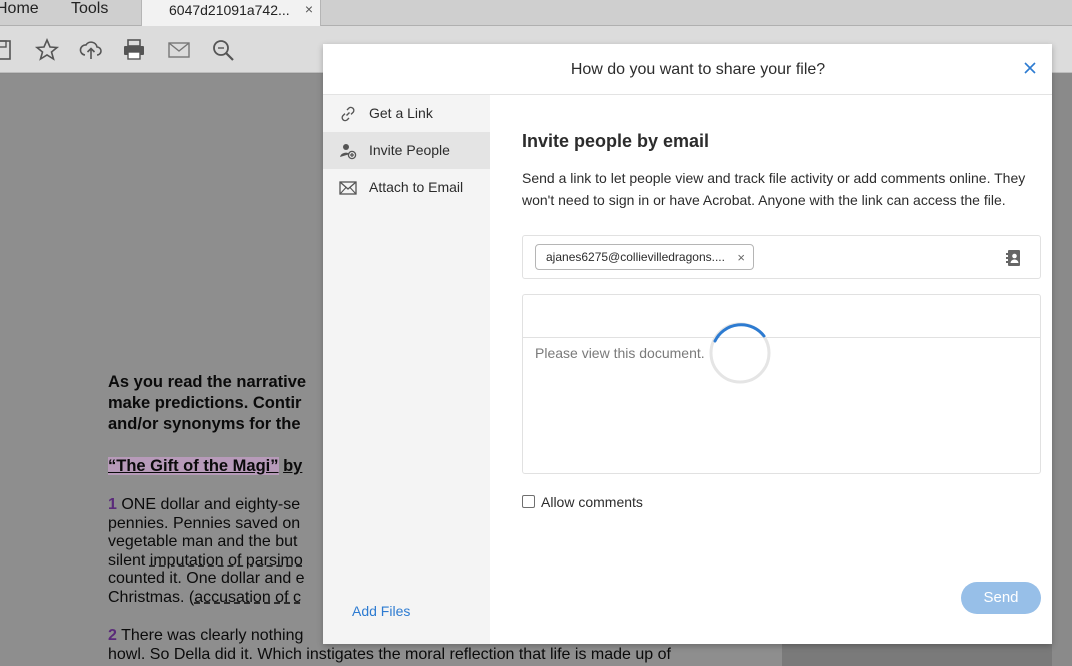 The image size is (1072, 666). I want to click on invite-heading: Invite people by email, so click(616, 141).